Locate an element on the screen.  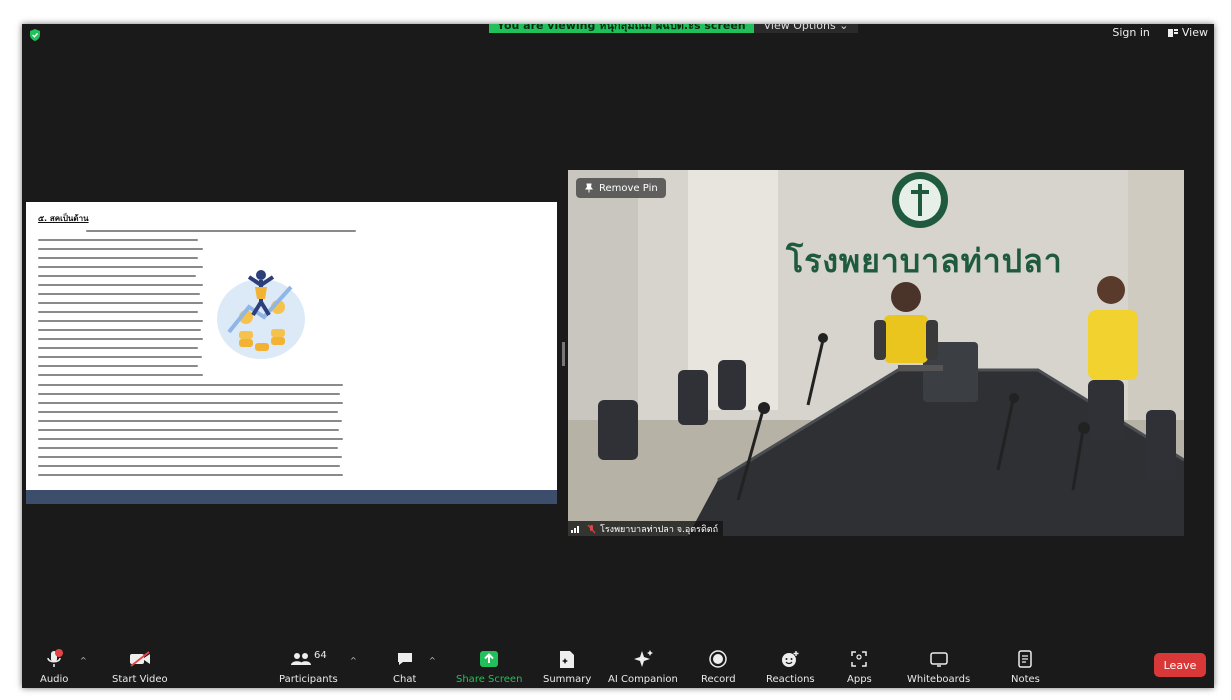
start-video-label: Start Video is located at coordinates (140, 679).